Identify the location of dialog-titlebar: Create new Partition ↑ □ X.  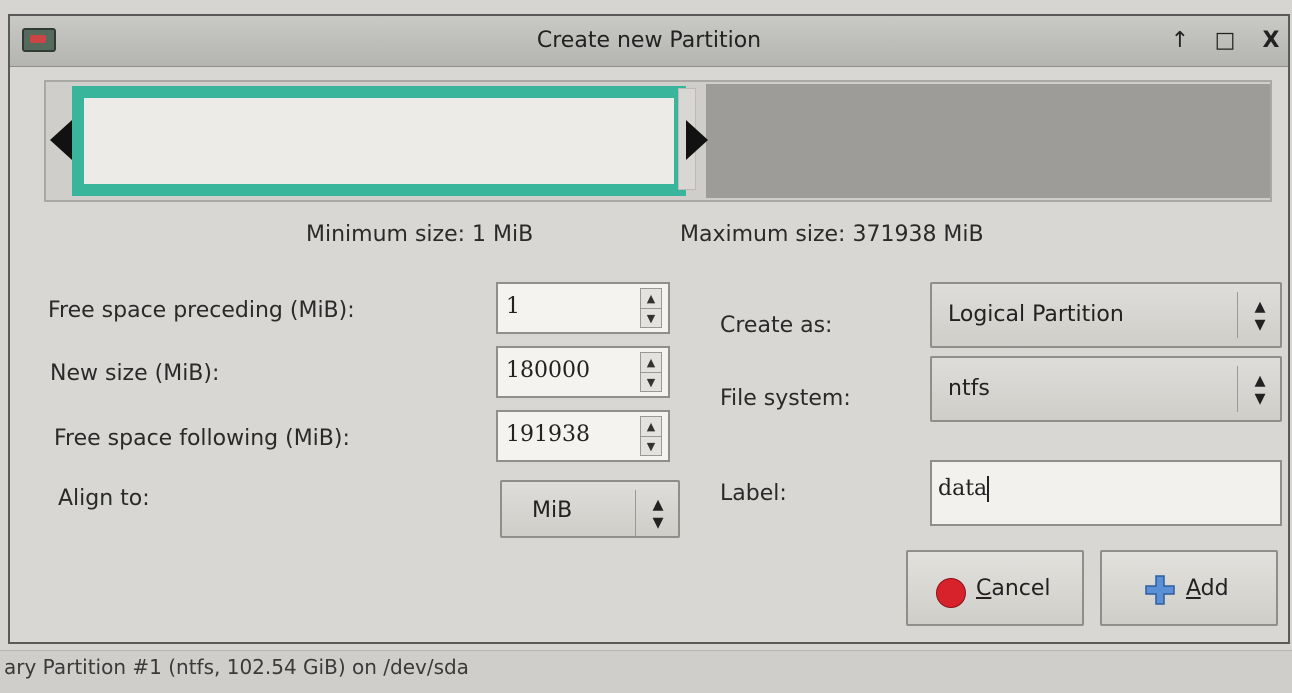
(649, 41).